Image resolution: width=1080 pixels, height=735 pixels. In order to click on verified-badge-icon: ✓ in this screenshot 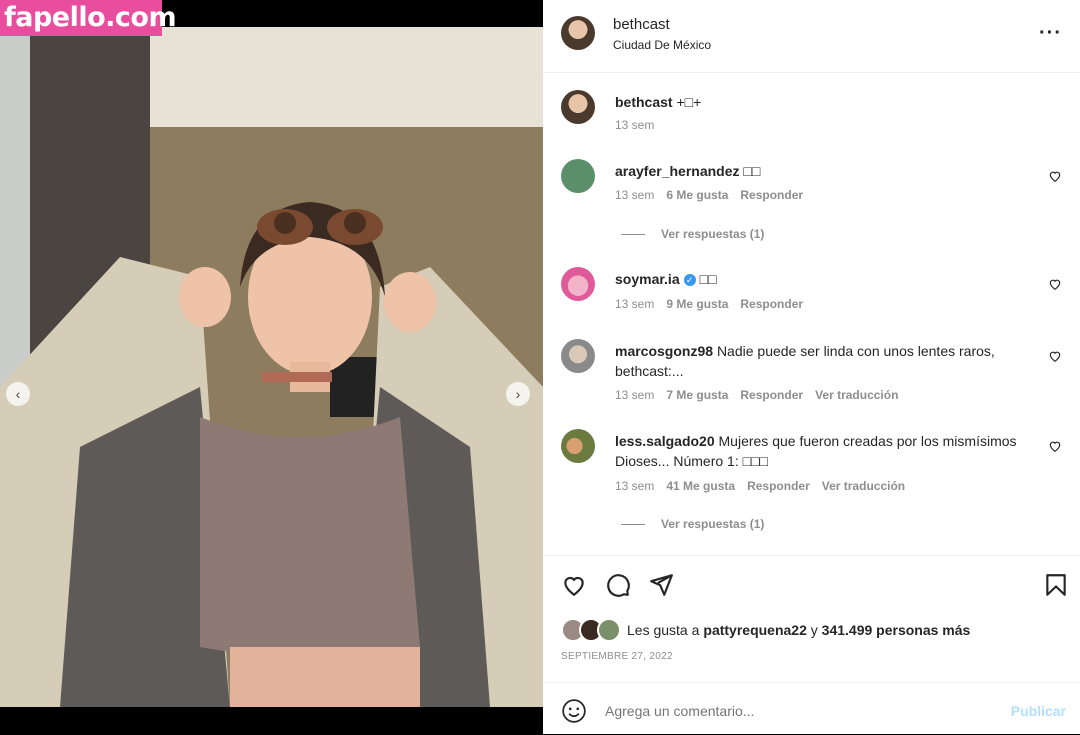, I will do `click(689, 280)`.